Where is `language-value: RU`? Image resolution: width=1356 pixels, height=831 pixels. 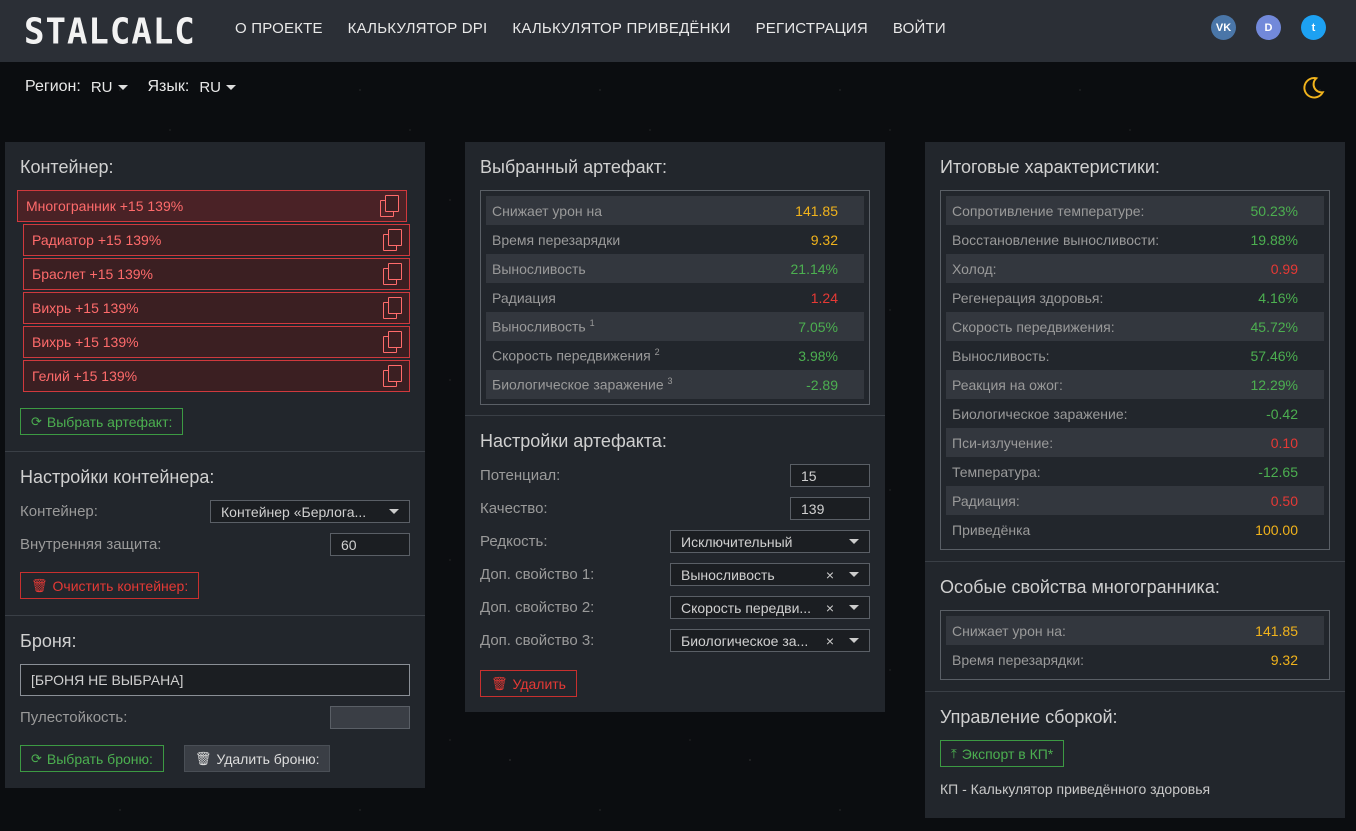
language-value: RU is located at coordinates (210, 87).